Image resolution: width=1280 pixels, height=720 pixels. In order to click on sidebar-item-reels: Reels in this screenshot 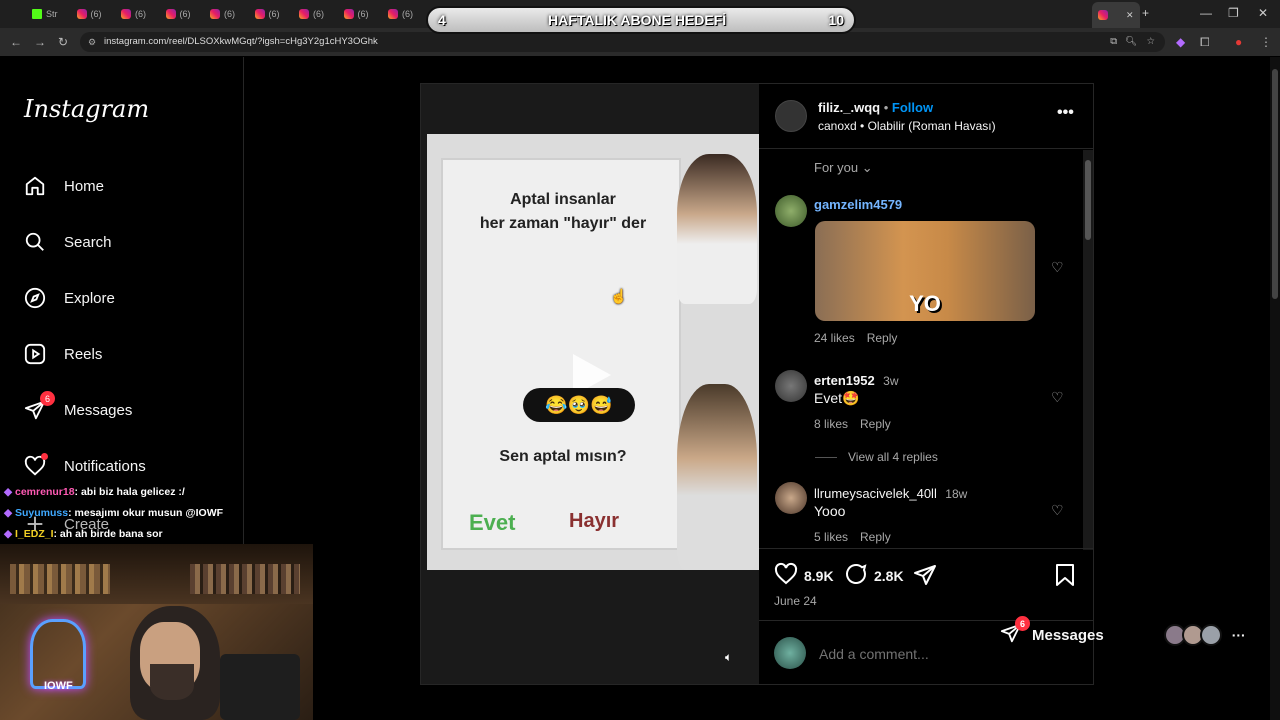, I will do `click(63, 354)`.